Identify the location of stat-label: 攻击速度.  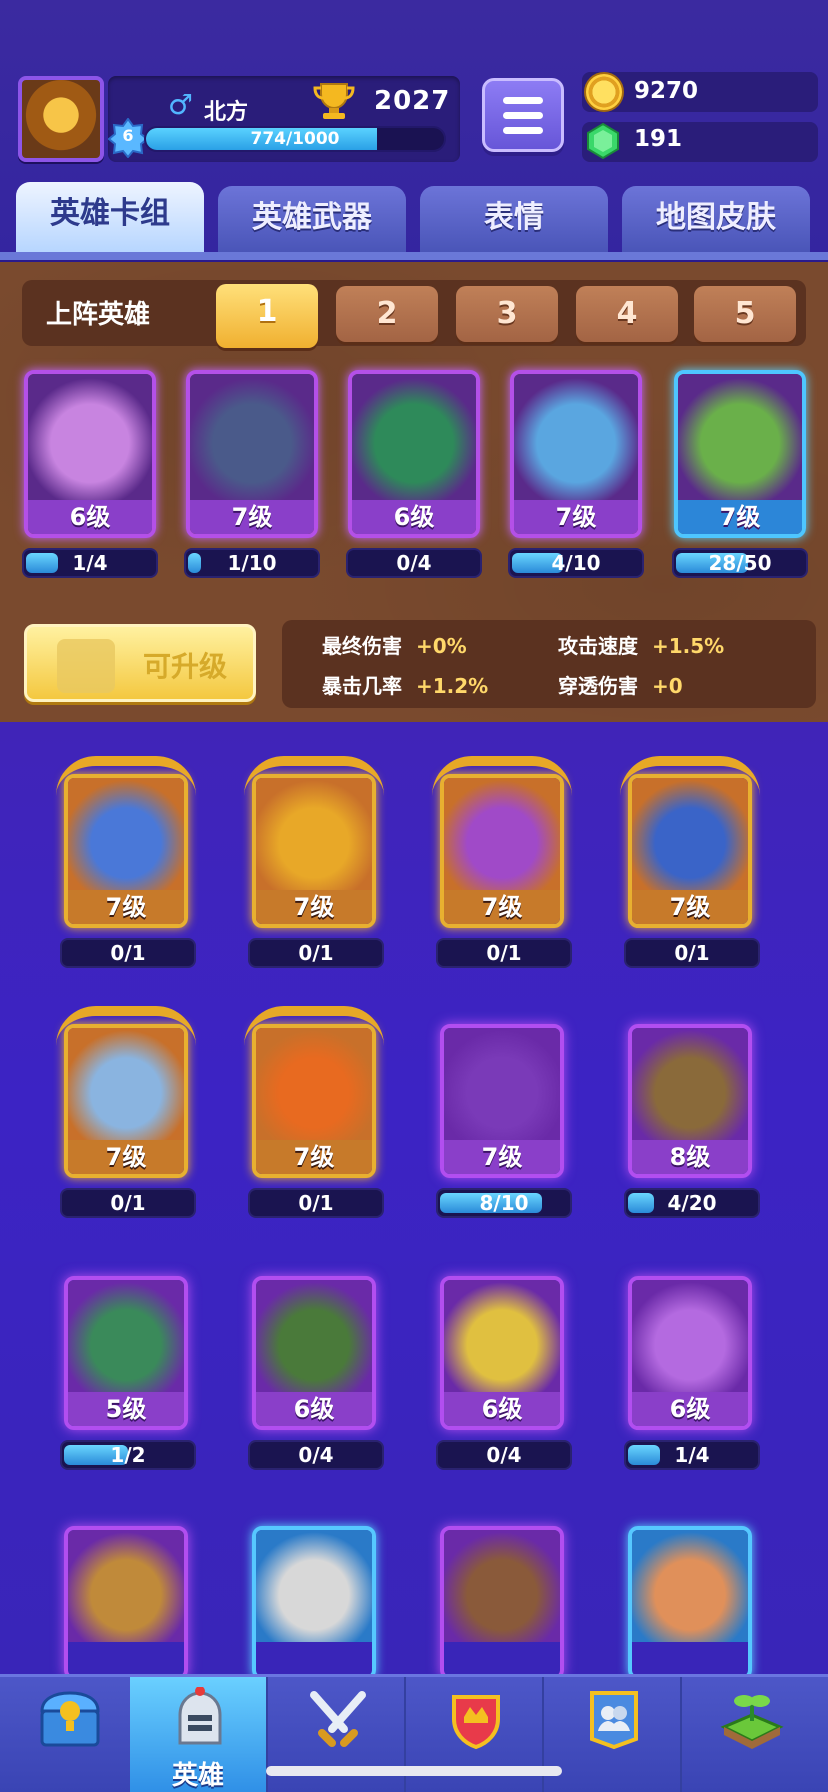
(598, 646).